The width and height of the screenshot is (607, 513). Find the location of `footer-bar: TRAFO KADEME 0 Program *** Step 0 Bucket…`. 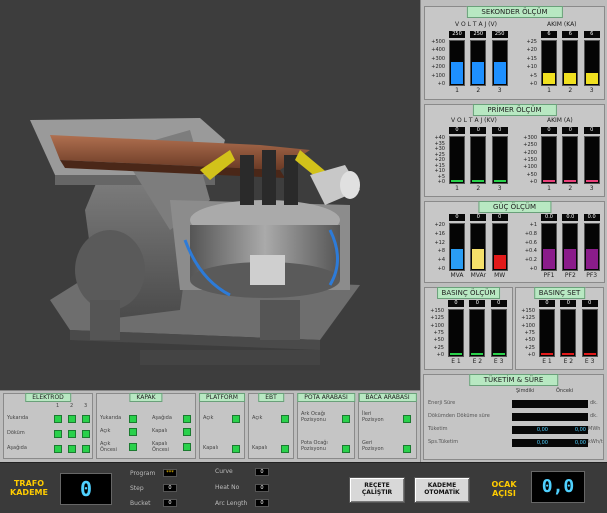

footer-bar: TRAFO KADEME 0 Program *** Step 0 Bucket… is located at coordinates (303, 487).